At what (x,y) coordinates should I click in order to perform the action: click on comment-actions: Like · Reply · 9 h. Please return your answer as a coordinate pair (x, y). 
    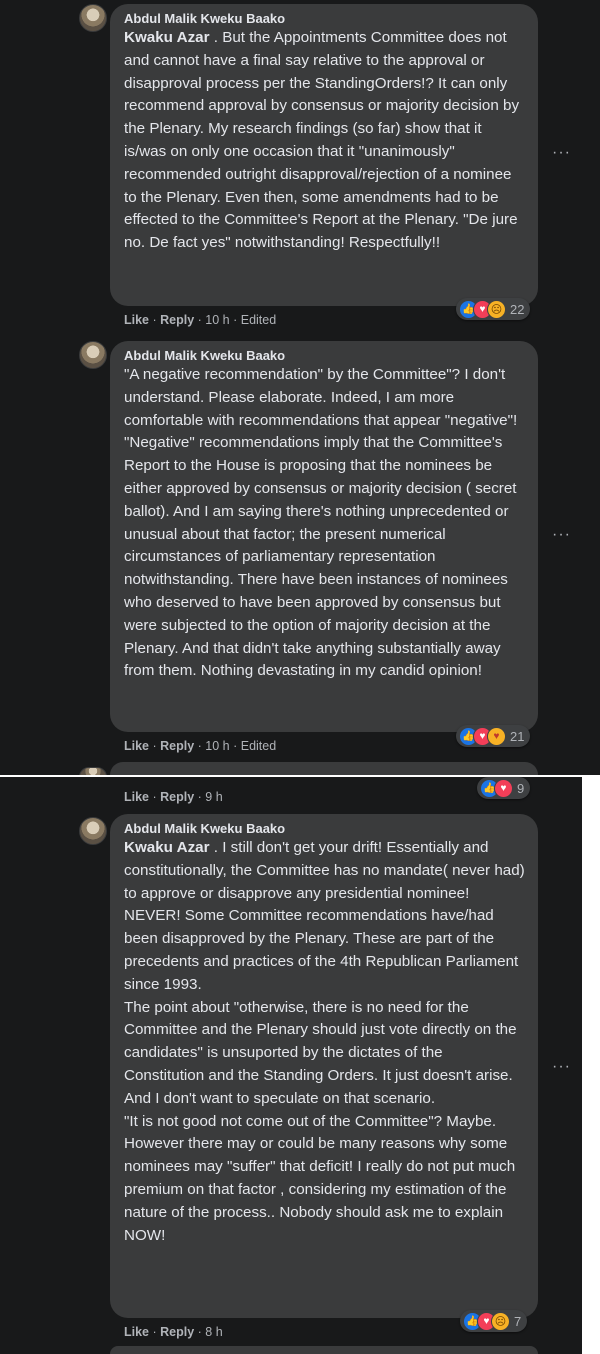
    Looking at the image, I should click on (173, 797).